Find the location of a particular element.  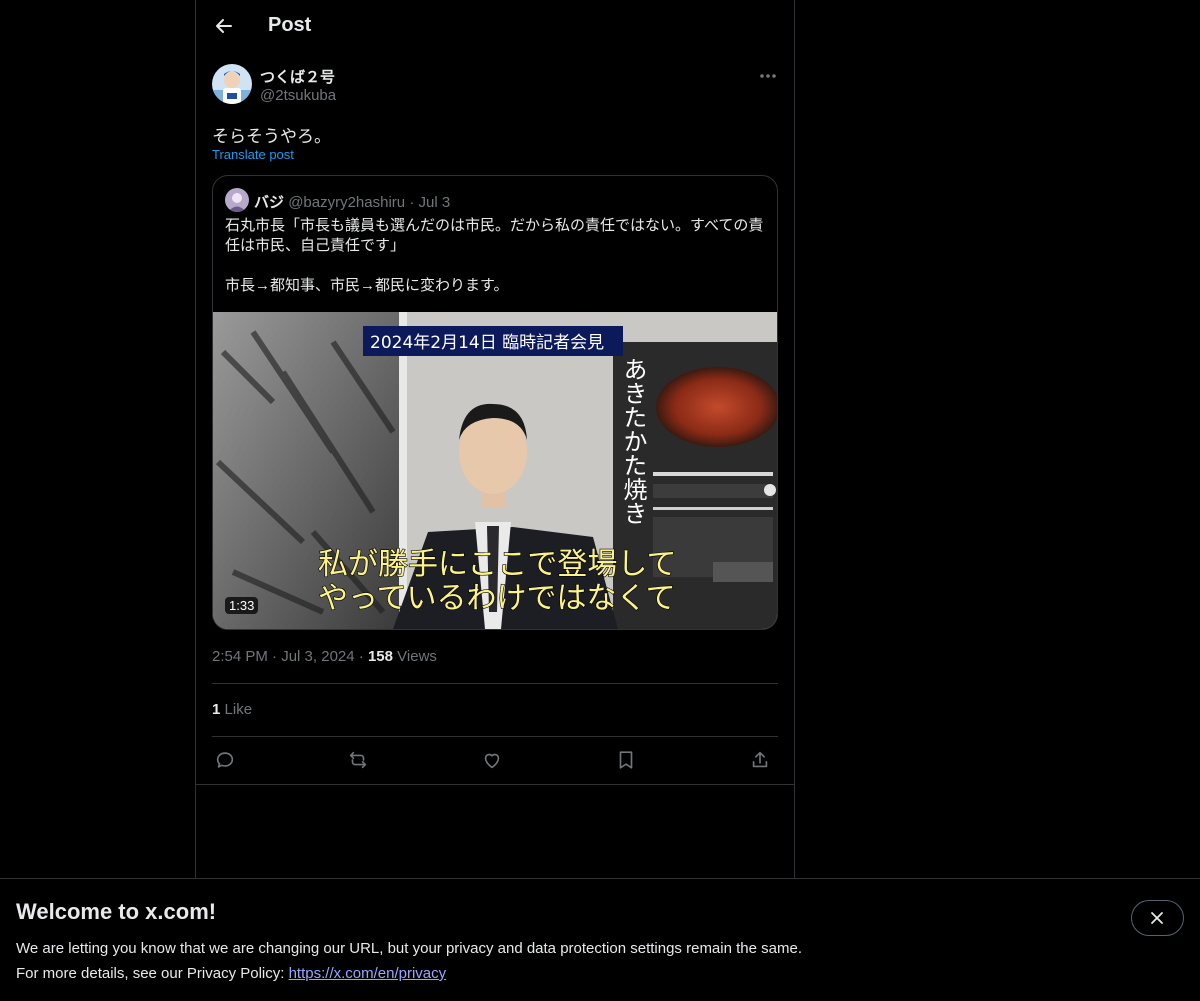

page-title: Post is located at coordinates (290, 25).